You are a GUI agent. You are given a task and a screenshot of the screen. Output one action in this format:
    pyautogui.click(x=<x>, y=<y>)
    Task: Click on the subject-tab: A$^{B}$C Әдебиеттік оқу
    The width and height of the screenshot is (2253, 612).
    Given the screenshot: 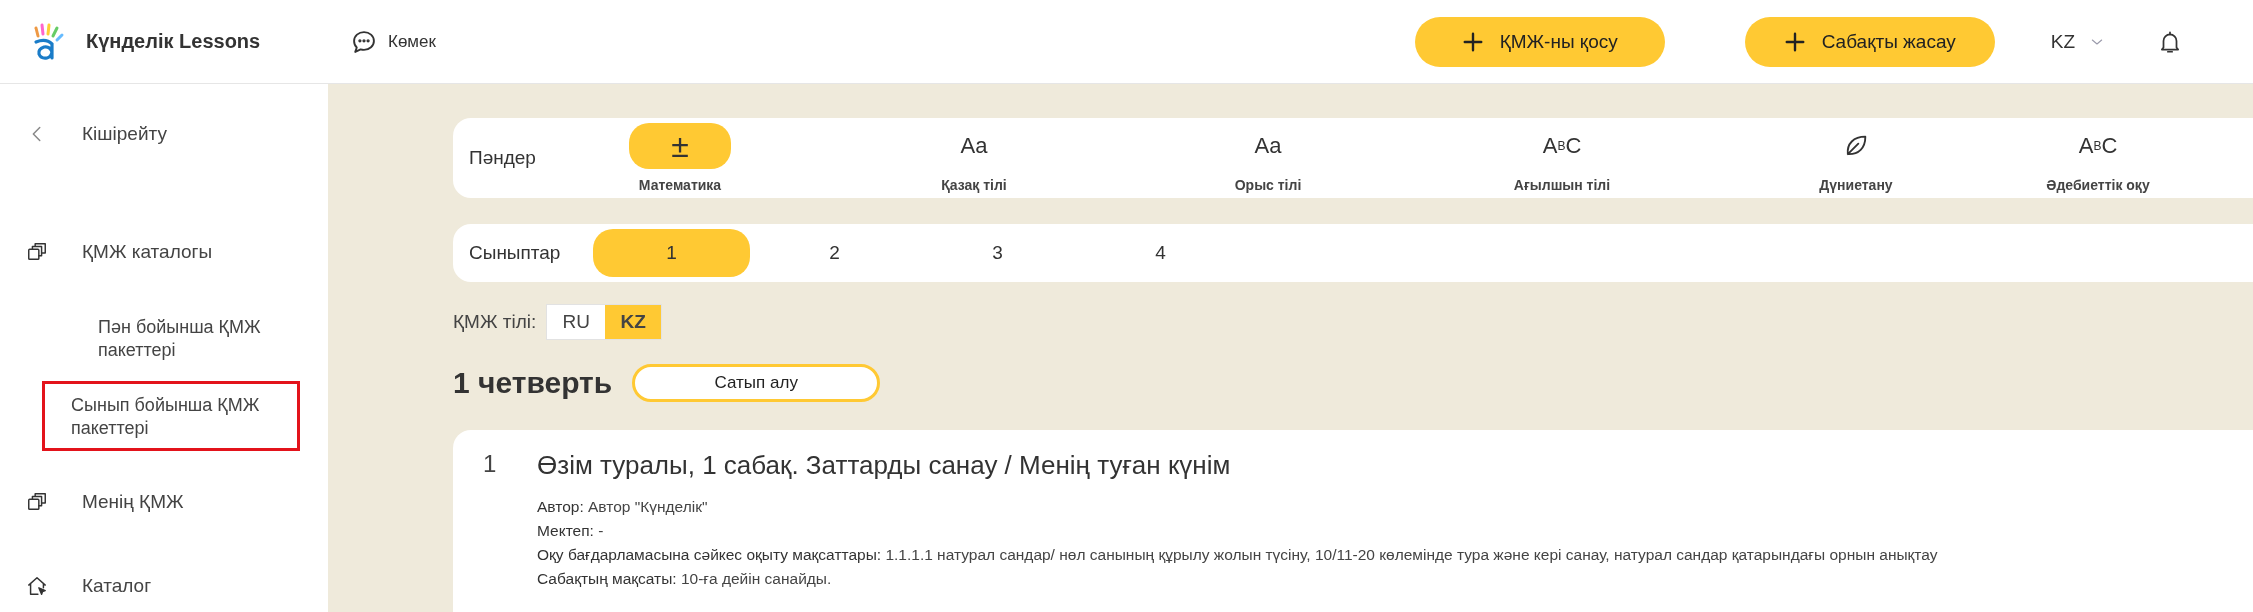 What is the action you would take?
    pyautogui.click(x=2098, y=158)
    